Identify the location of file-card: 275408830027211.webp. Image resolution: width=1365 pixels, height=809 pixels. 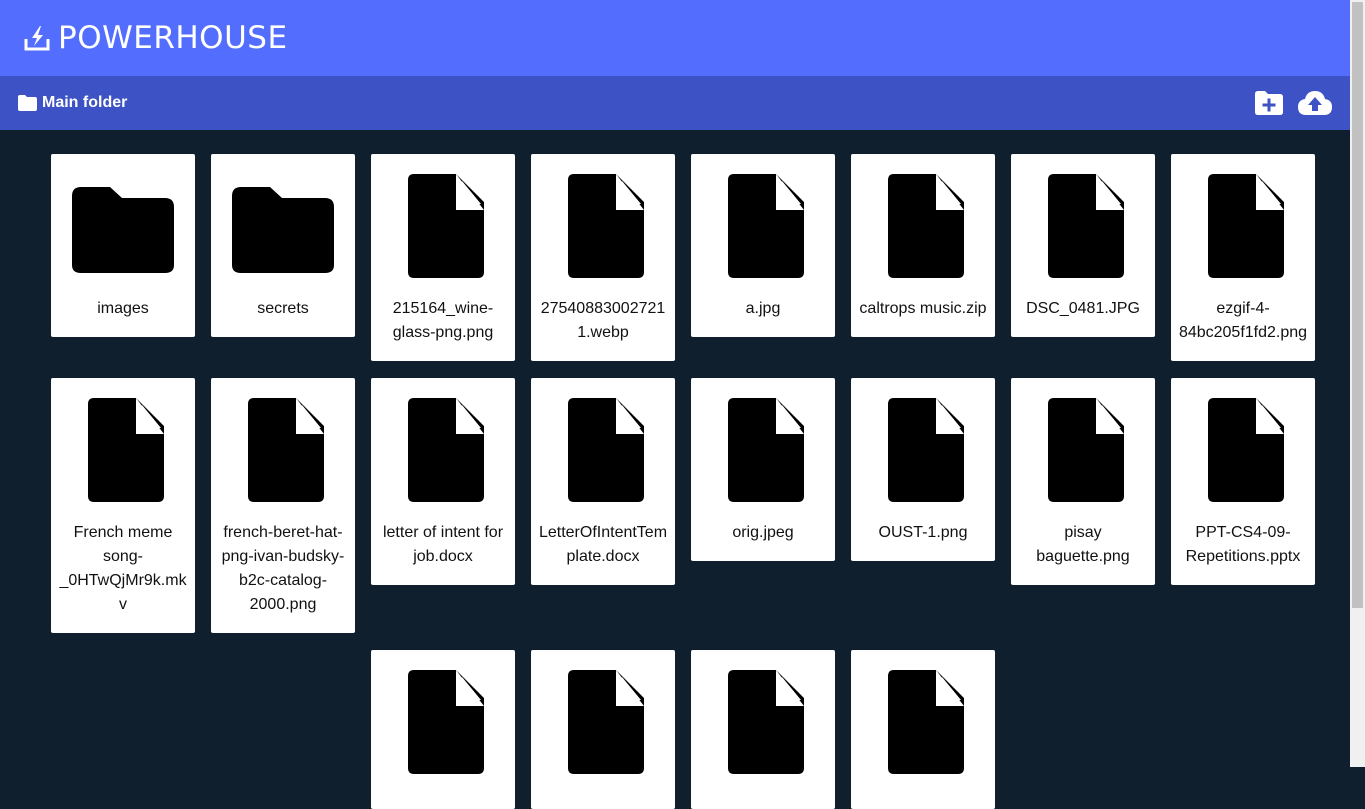
(603, 257).